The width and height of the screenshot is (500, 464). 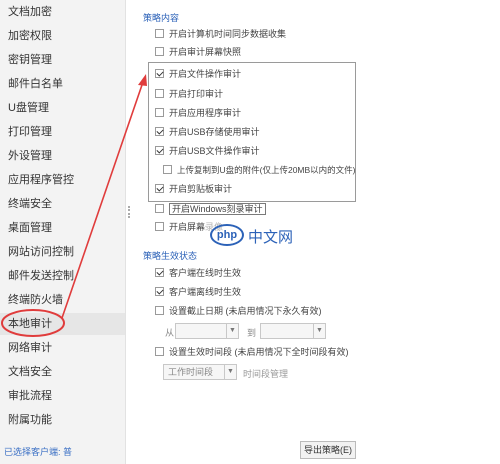 I want to click on sidebar-item-terminal-firewall: 终端防火墙, so click(x=62, y=300).